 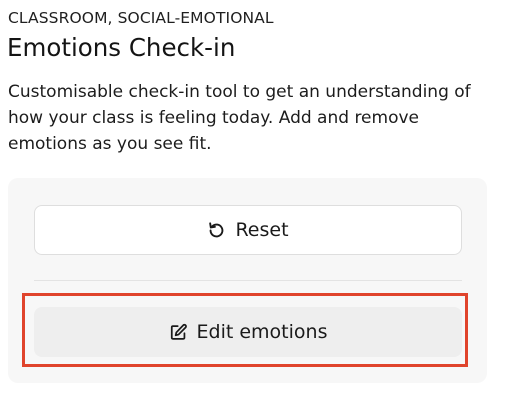 I want to click on category-label: CLASSROOM, SOCIAL-EMOTIONAL, so click(x=141, y=18).